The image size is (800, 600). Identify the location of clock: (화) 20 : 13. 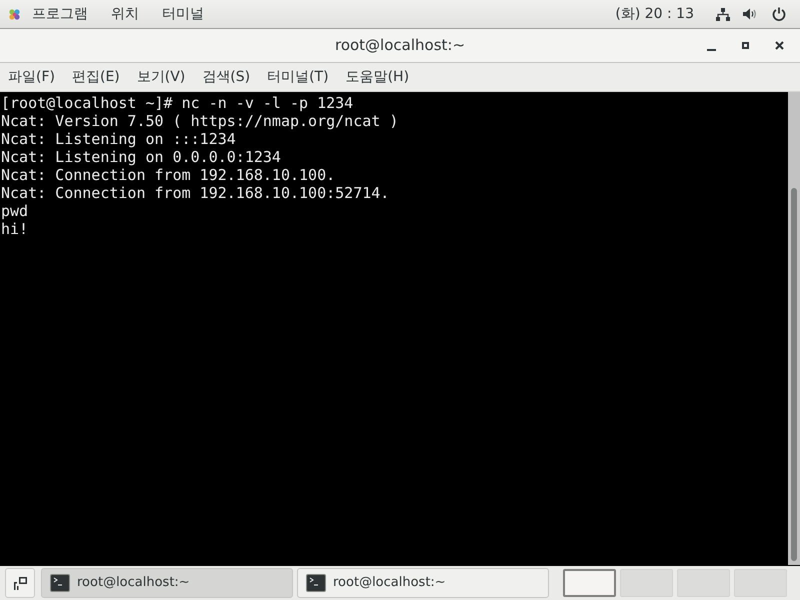
(654, 14).